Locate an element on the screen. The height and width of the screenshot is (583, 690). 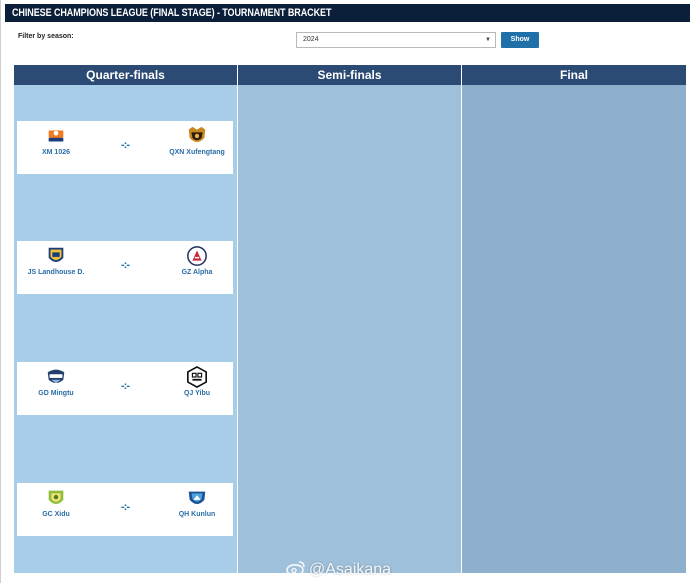
gd-mingtu-crest-icon is located at coordinates (56, 376).